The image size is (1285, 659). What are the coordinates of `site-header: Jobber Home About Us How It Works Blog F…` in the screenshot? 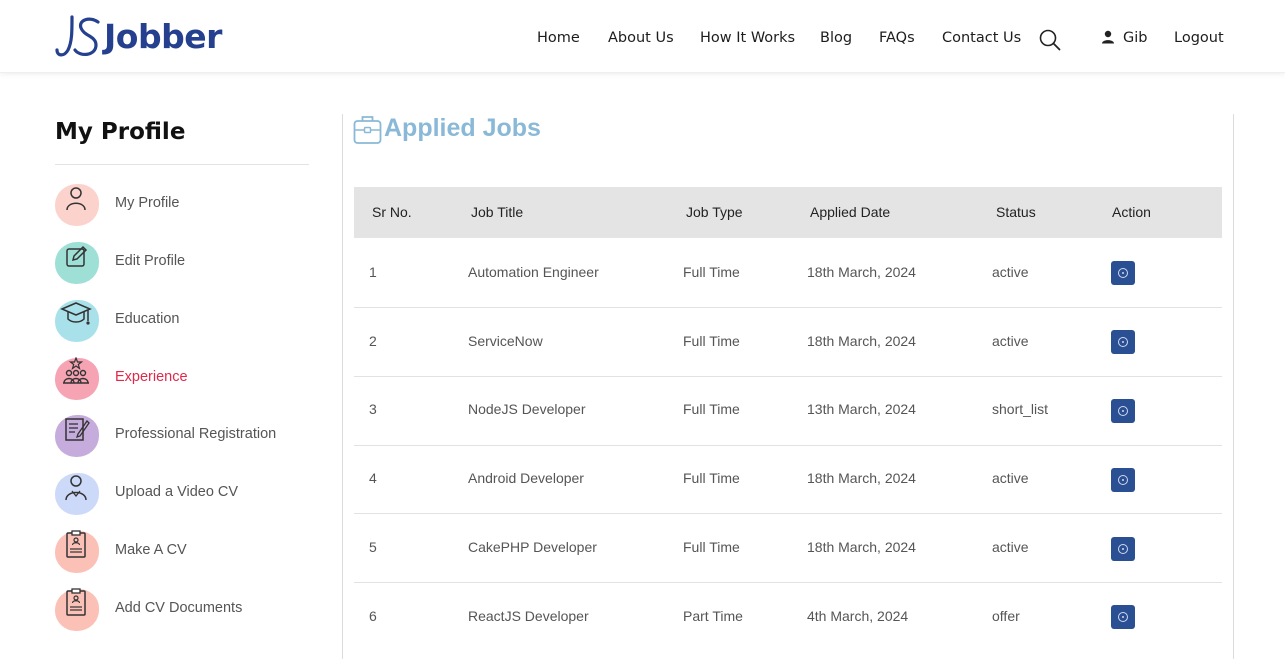 It's located at (642, 36).